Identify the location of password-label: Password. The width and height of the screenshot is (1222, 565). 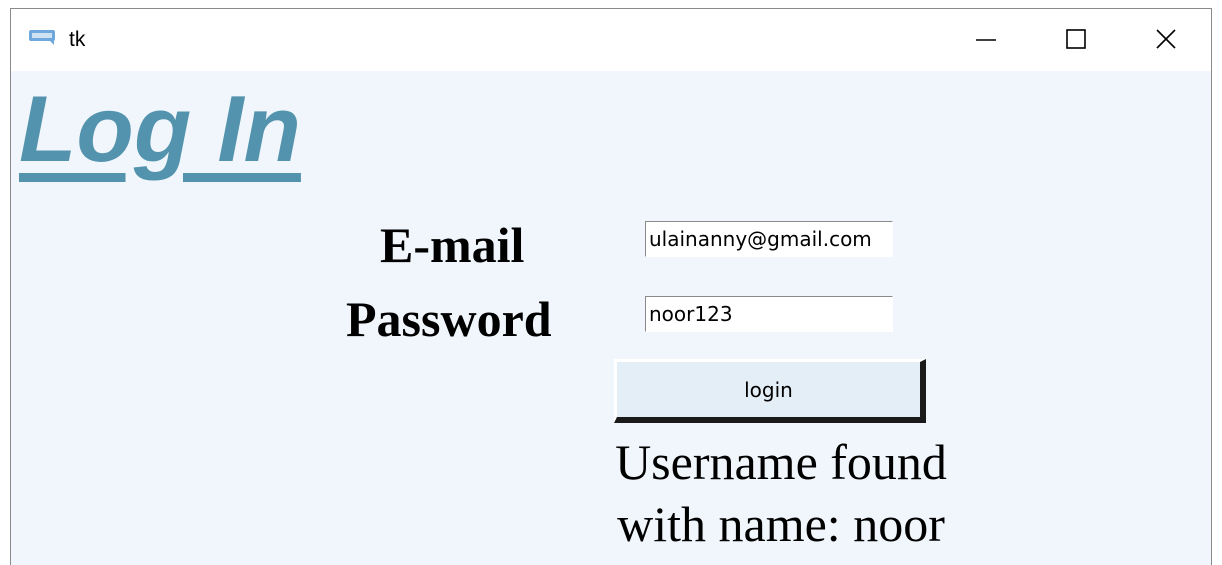
(449, 319).